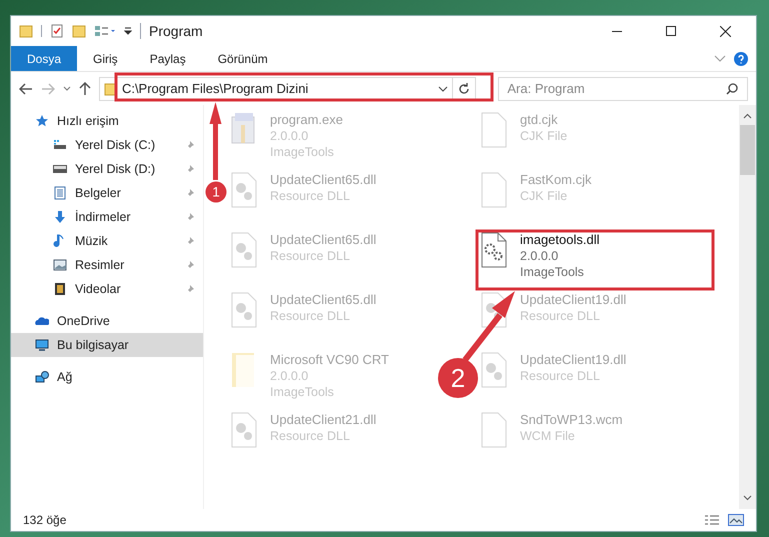 The height and width of the screenshot is (537, 769). What do you see at coordinates (42, 377) in the screenshot?
I see `network-icon` at bounding box center [42, 377].